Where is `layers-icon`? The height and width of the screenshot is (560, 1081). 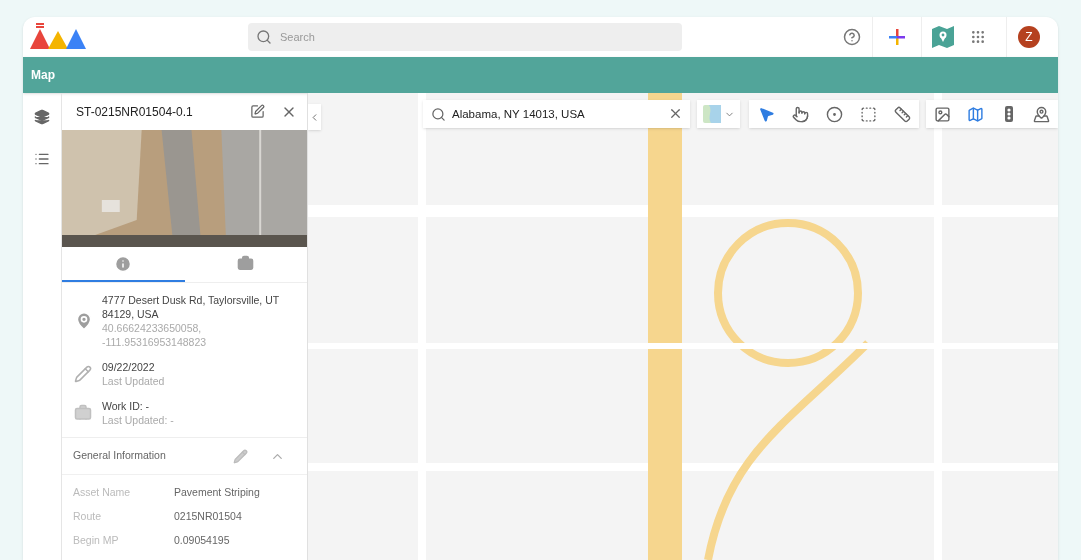
layers-icon is located at coordinates (42, 117).